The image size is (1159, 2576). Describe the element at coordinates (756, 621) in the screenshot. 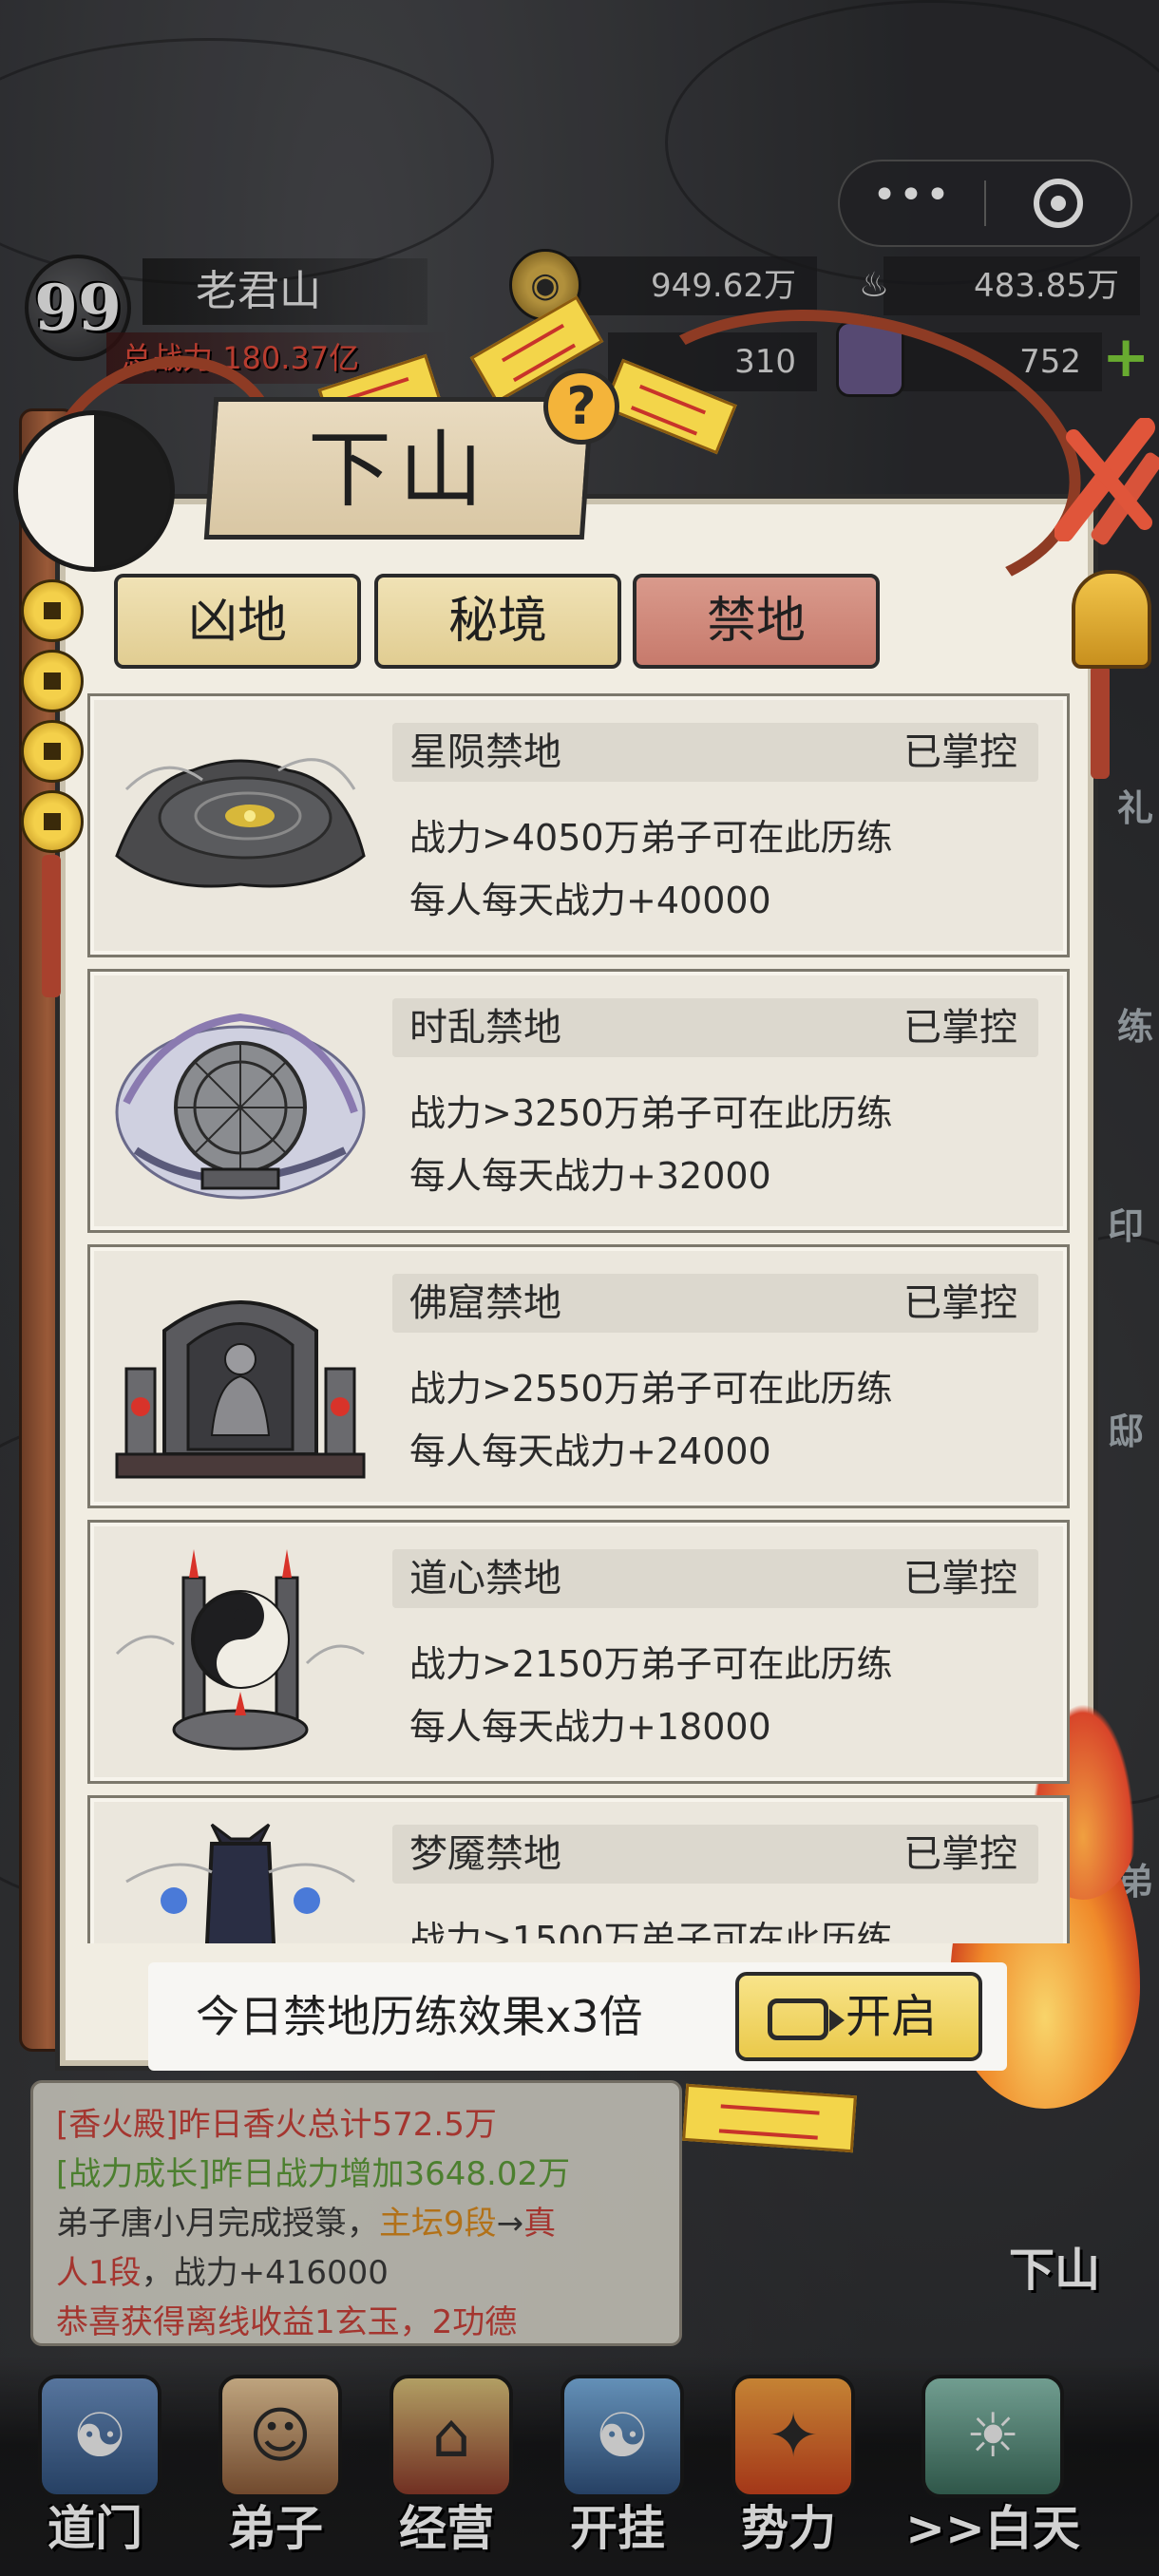

I see `tab-jindi: 禁地` at that location.